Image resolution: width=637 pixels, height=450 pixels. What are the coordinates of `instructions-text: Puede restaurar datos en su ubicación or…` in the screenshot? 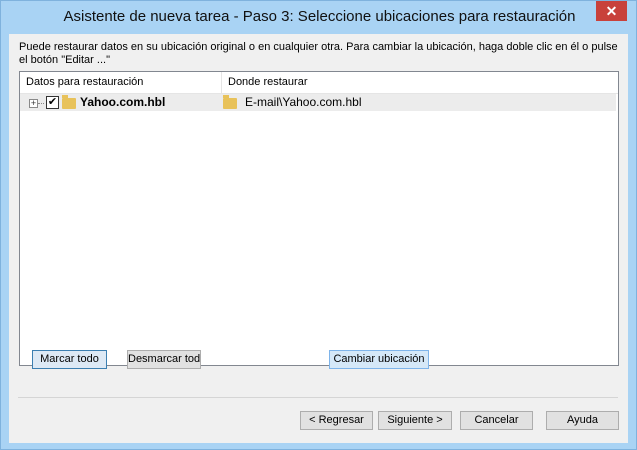 It's located at (318, 53).